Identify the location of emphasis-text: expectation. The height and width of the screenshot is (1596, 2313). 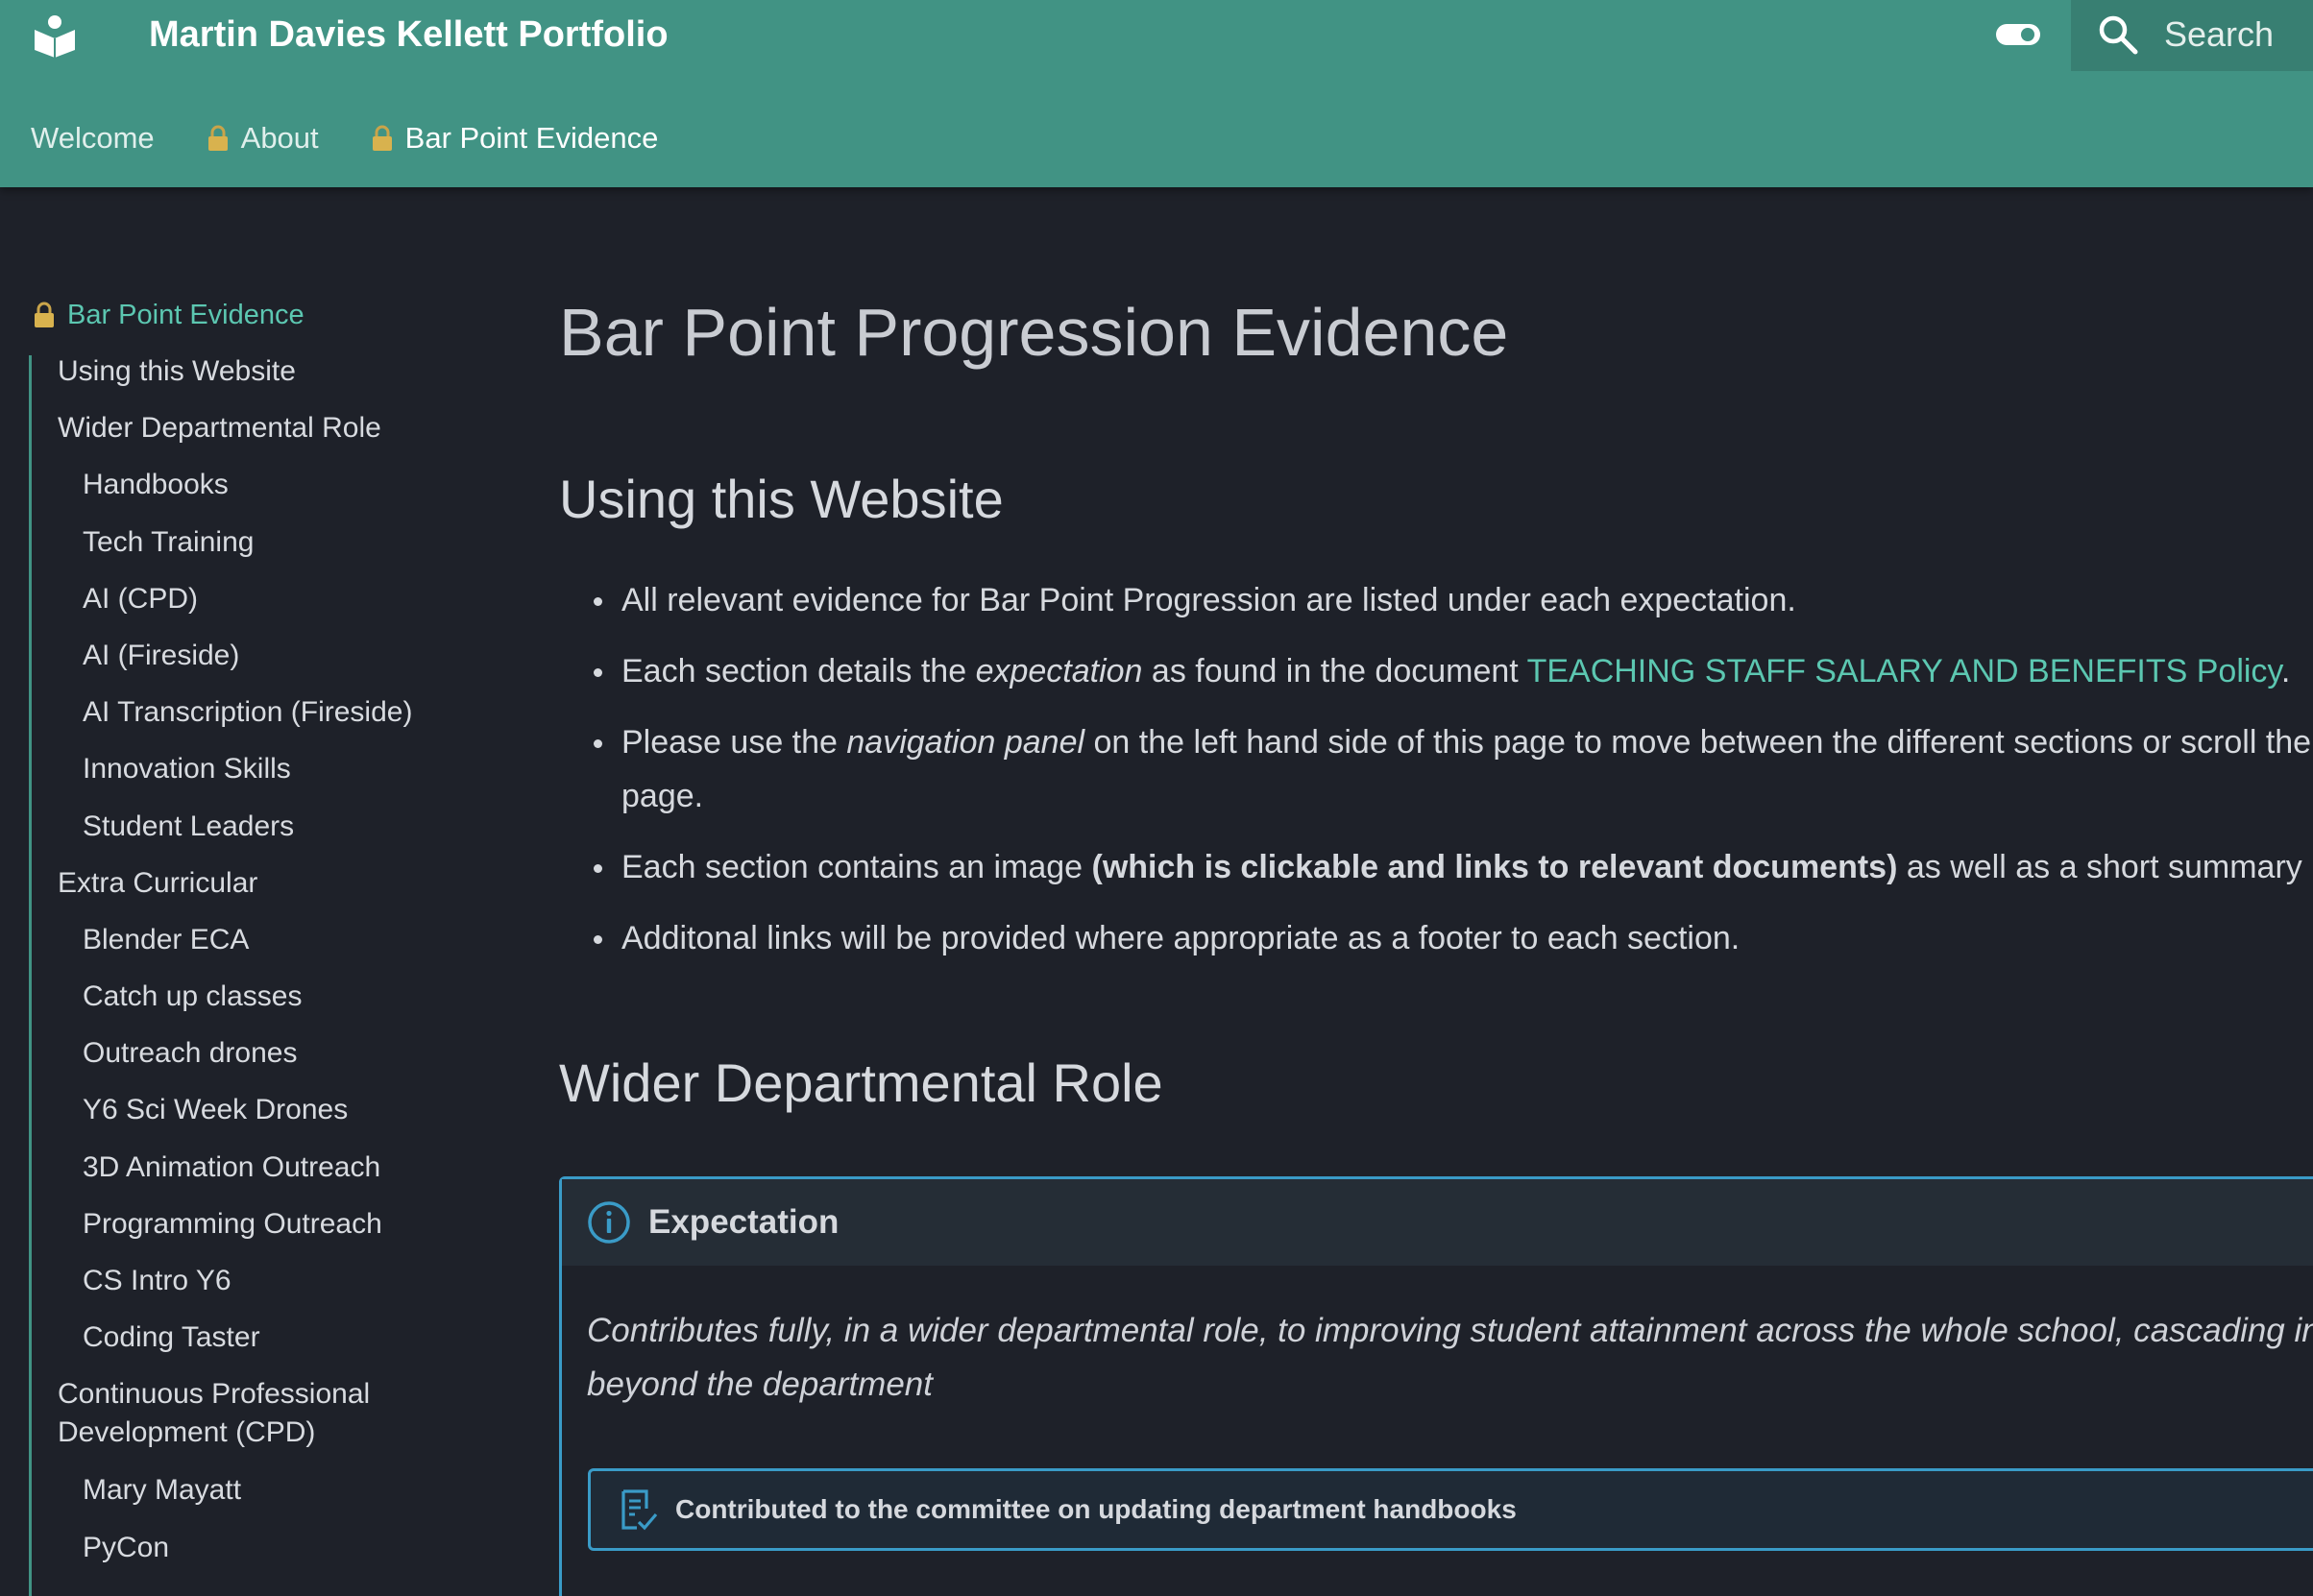
(1059, 671).